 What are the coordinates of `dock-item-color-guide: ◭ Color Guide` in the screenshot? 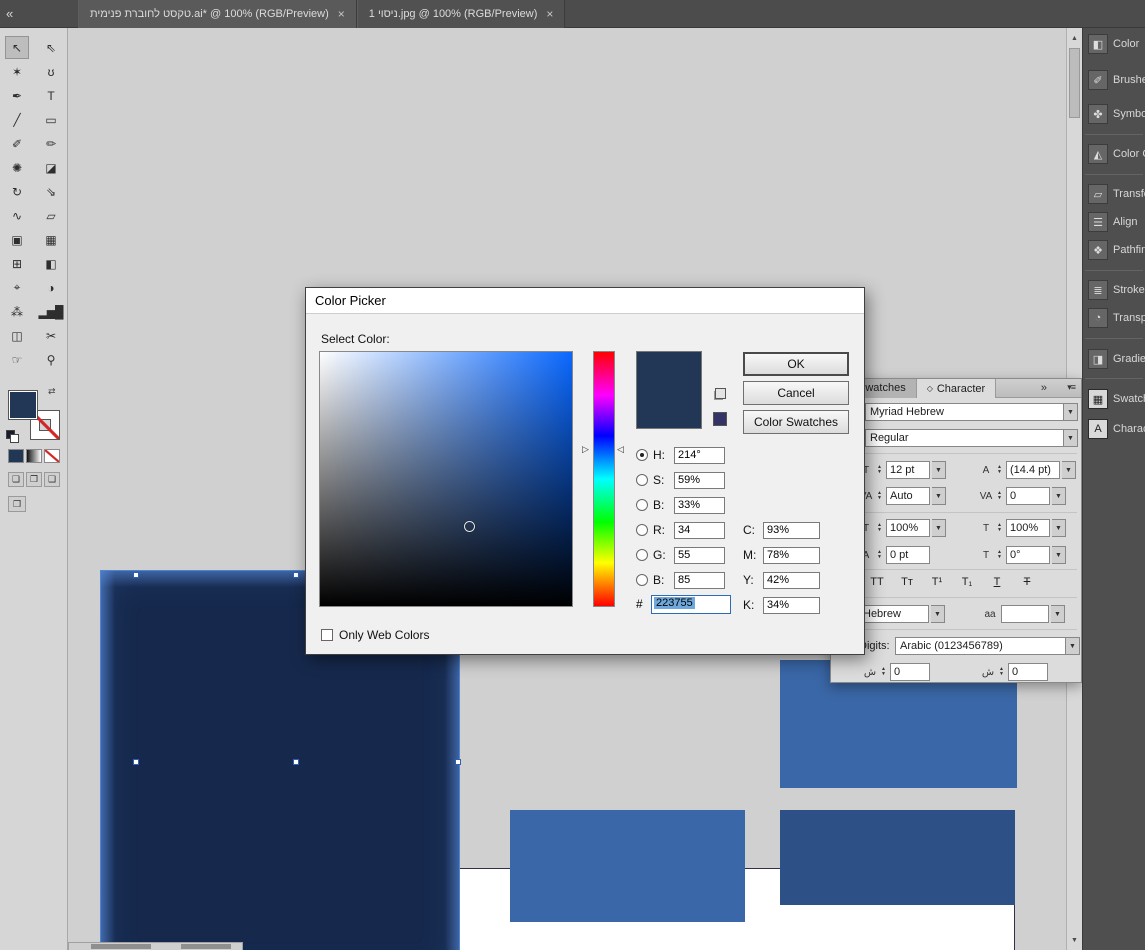 It's located at (1114, 154).